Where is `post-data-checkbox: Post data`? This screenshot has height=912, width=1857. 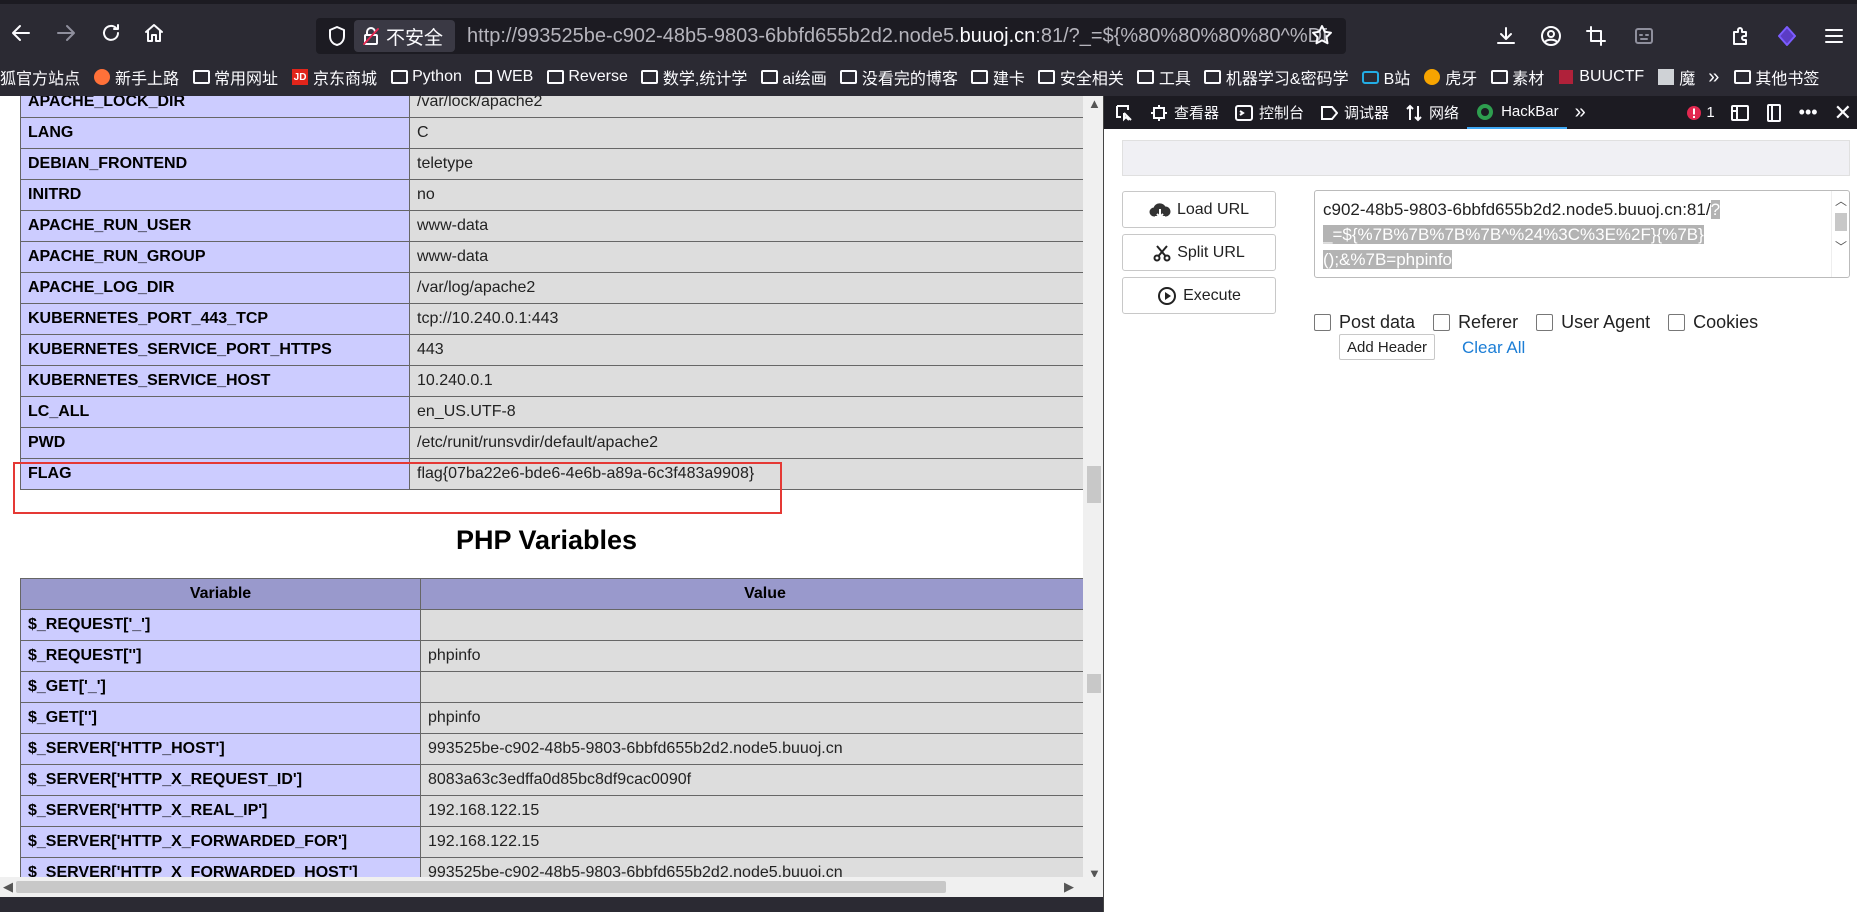
post-data-checkbox: Post data is located at coordinates (1364, 322).